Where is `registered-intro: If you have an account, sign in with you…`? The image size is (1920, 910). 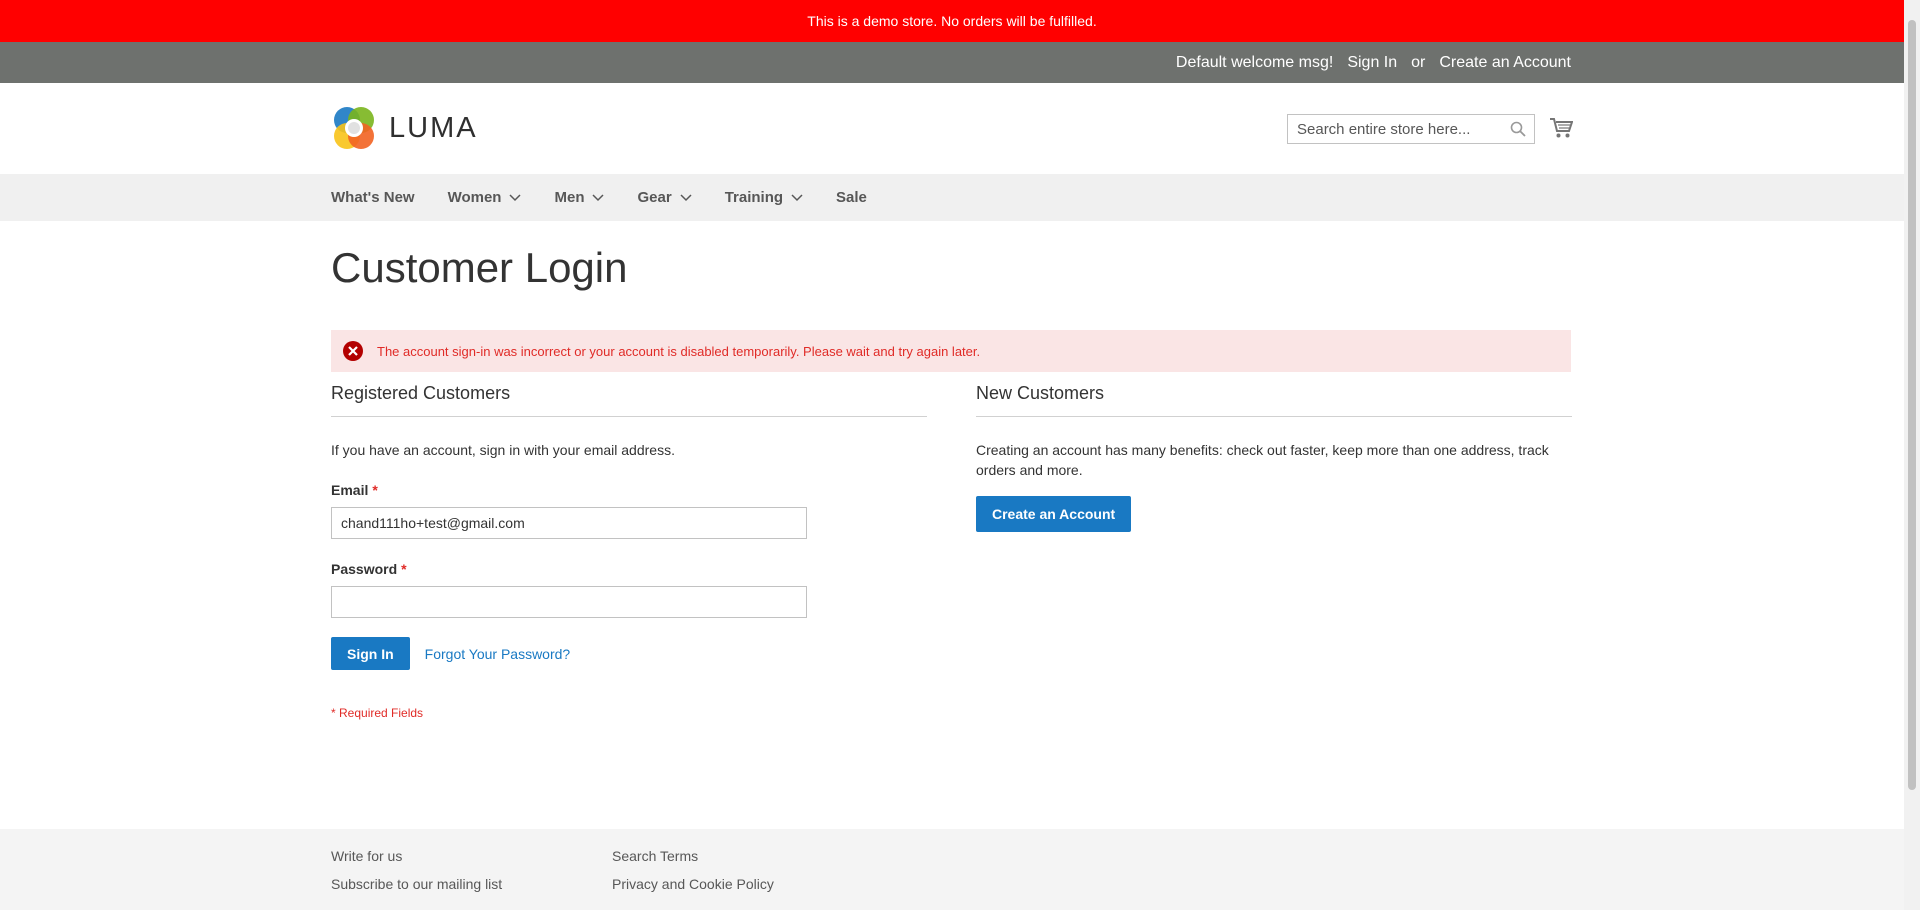
registered-intro: If you have an account, sign in with you… is located at coordinates (503, 450).